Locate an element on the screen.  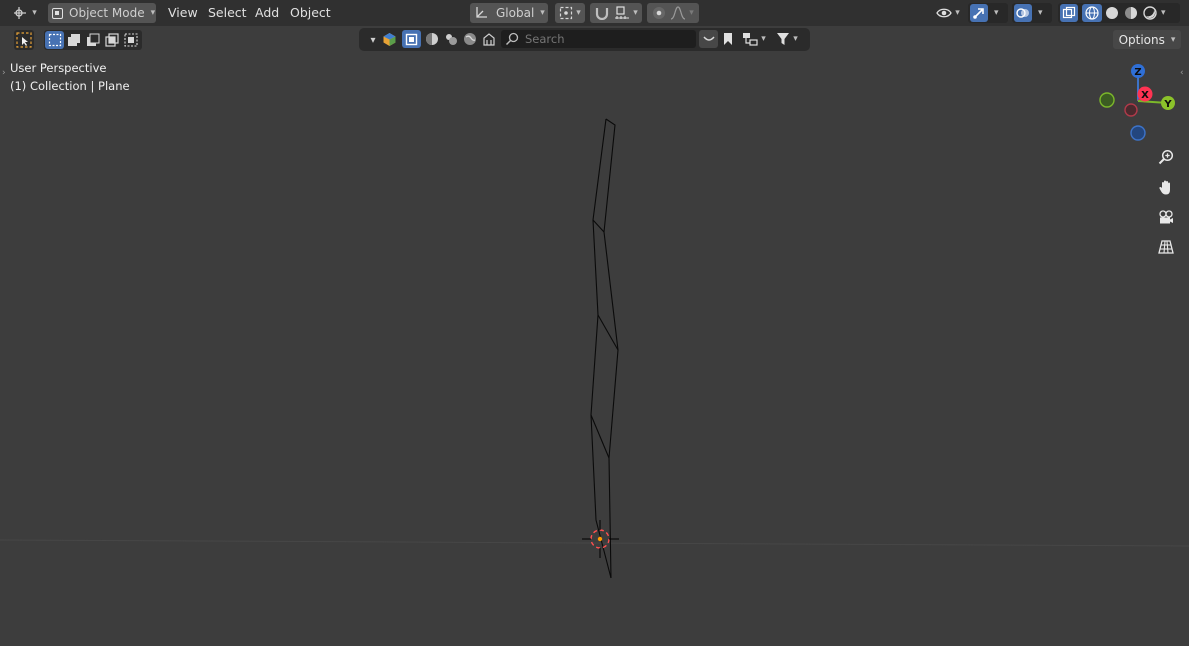
zoom-button is located at coordinates (1166, 157).